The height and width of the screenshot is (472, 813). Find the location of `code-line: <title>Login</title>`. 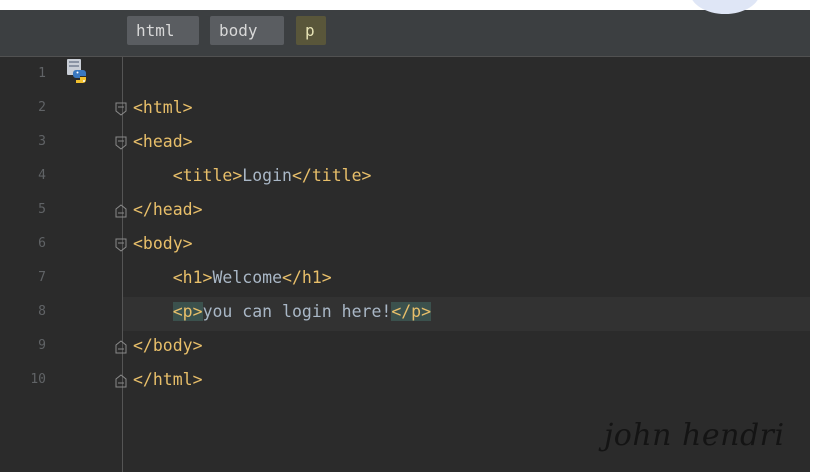

code-line: <title>Login</title> is located at coordinates (252, 176).